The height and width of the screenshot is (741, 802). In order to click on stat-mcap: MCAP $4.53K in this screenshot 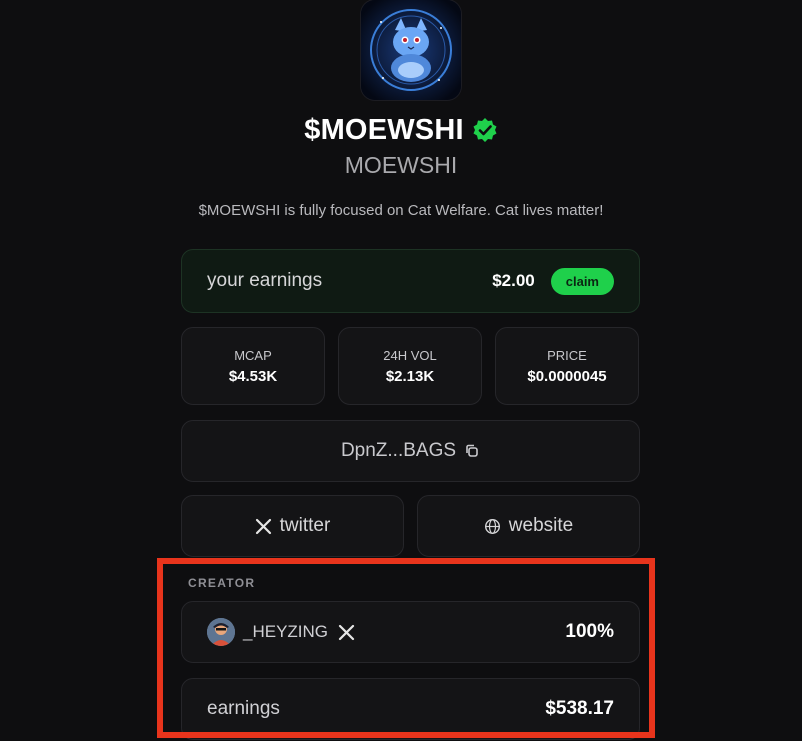, I will do `click(253, 366)`.